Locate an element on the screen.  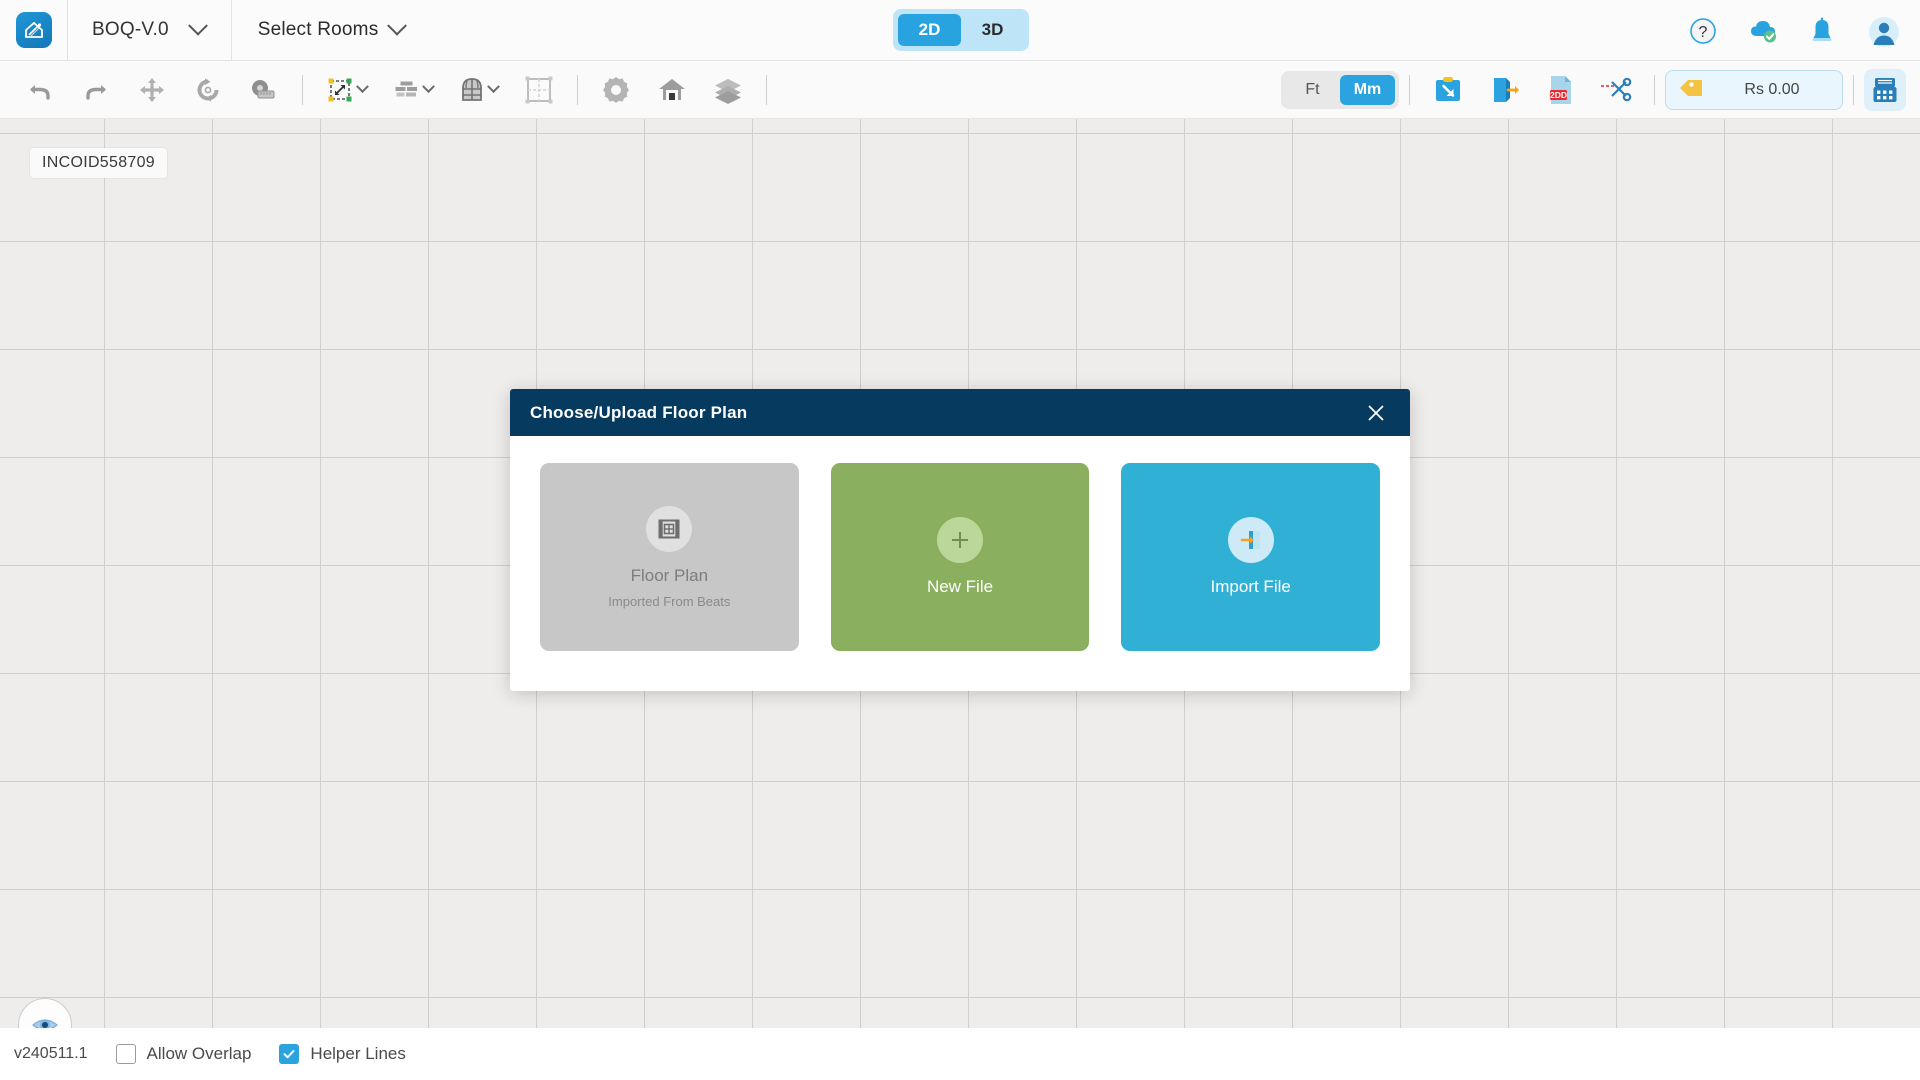
dialog-body: Floor Plan Imported From Beats New File is located at coordinates (960, 543).